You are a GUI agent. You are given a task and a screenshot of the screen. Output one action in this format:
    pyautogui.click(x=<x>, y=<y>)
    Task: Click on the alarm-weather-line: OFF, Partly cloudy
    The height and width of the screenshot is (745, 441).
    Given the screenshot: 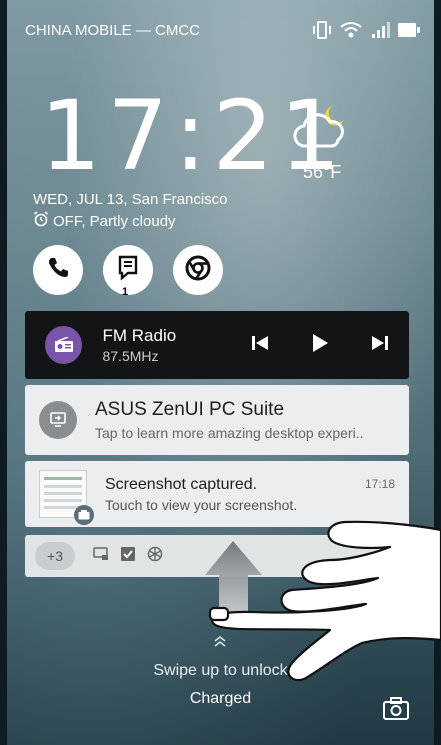 What is the action you would take?
    pyautogui.click(x=104, y=221)
    